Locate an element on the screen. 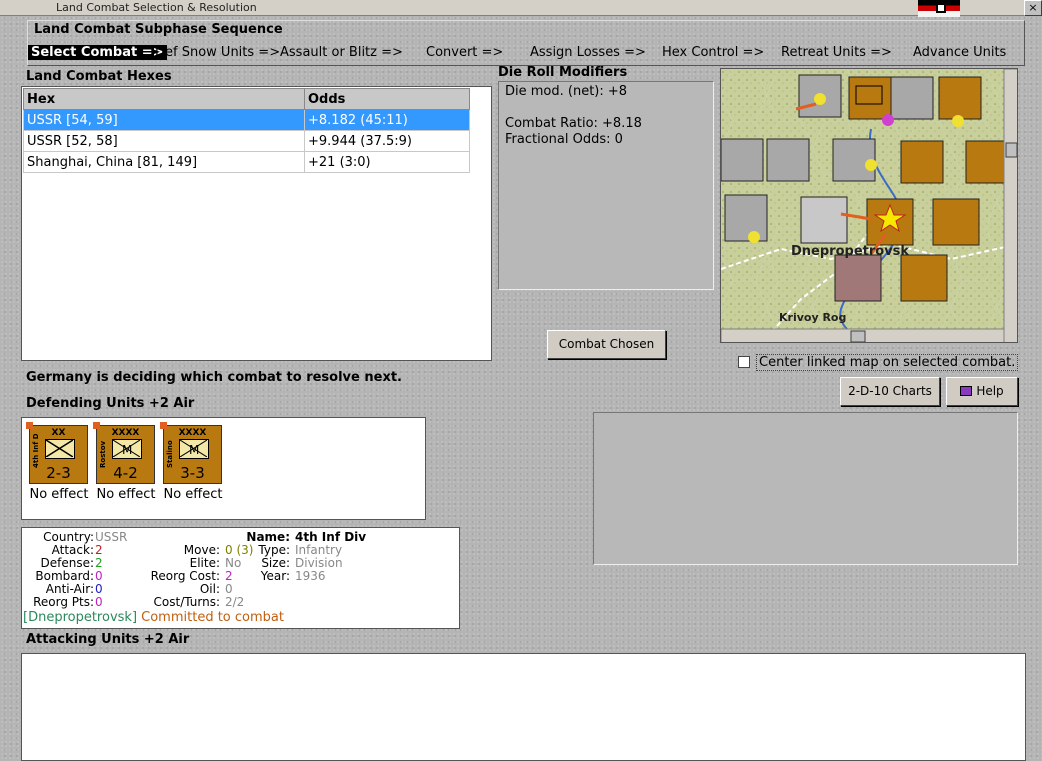 This screenshot has width=1042, height=761. fractional-odds-text: Fractional Odds: 0 is located at coordinates (564, 139).